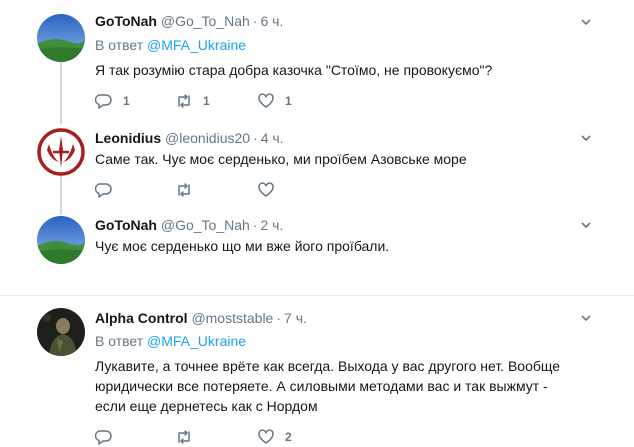  I want to click on like-button: 1, so click(274, 101).